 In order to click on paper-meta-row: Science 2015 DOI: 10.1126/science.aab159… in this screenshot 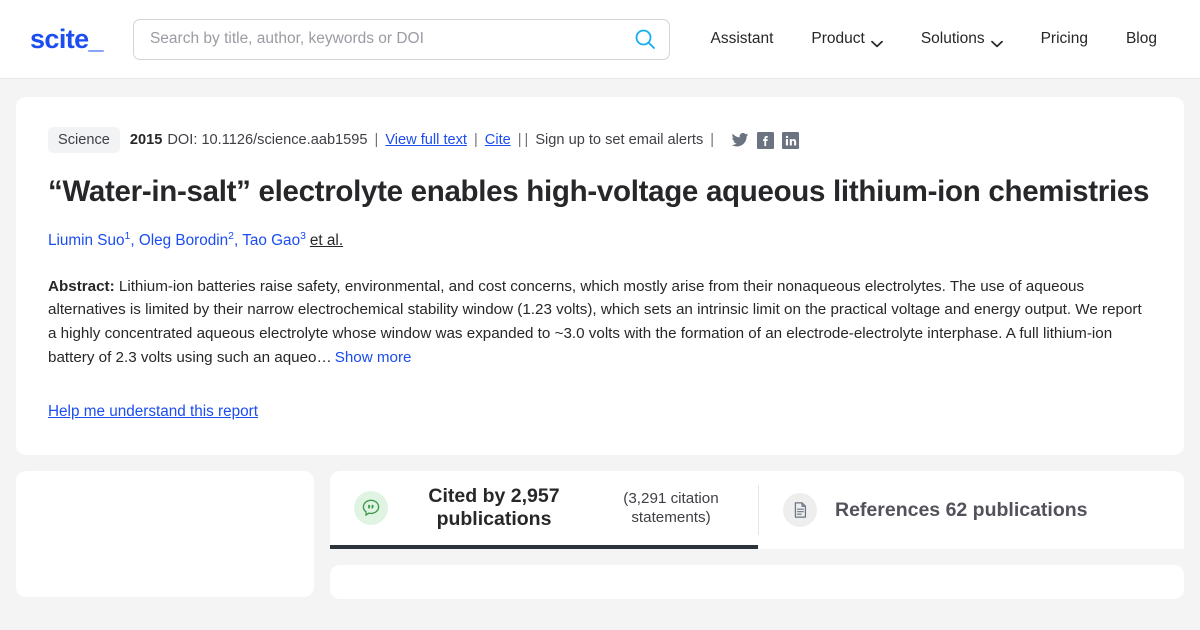, I will do `click(600, 140)`.